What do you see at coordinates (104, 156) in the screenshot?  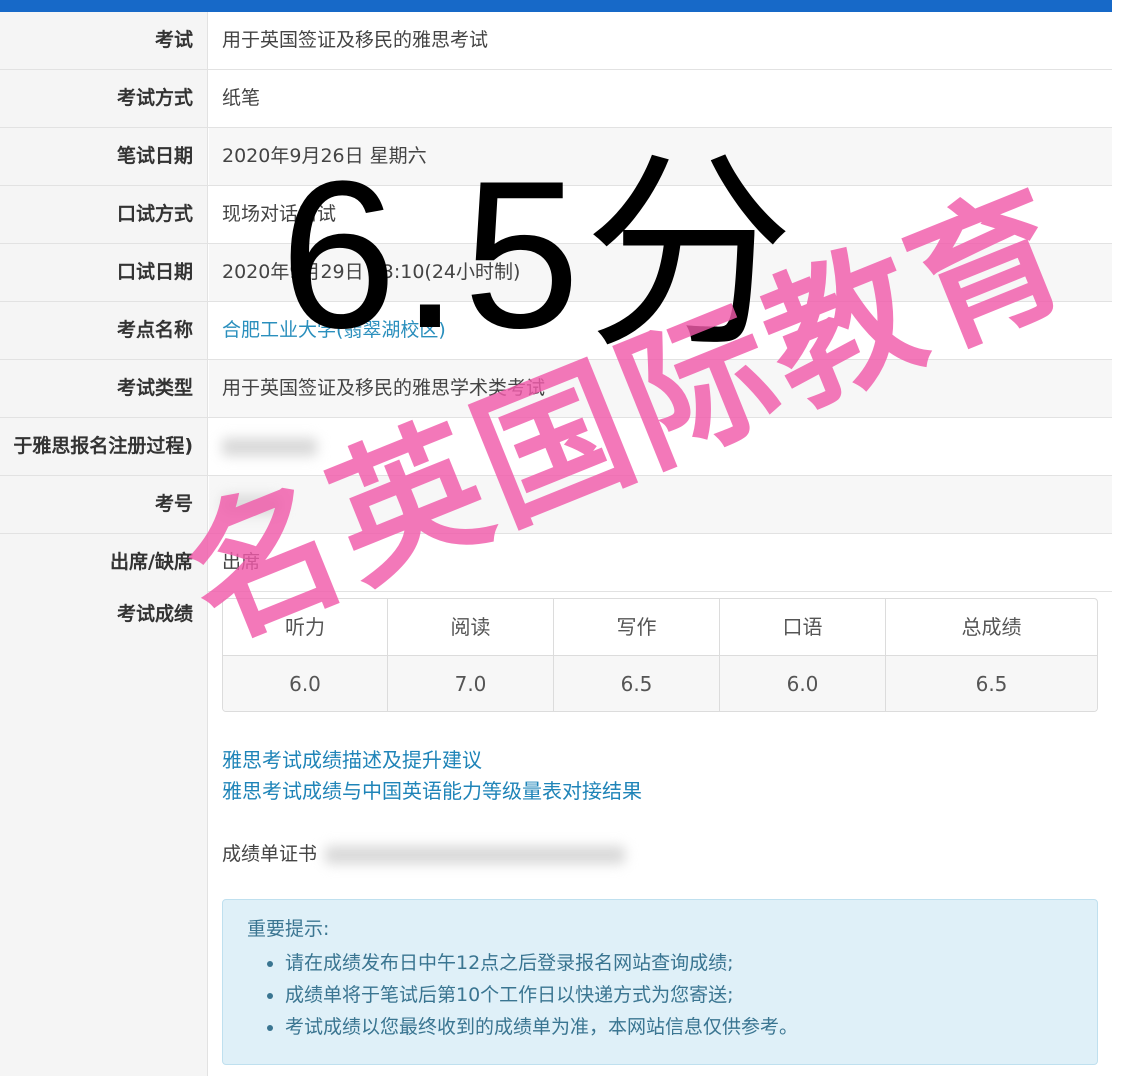 I see `row-label: 笔试日期` at bounding box center [104, 156].